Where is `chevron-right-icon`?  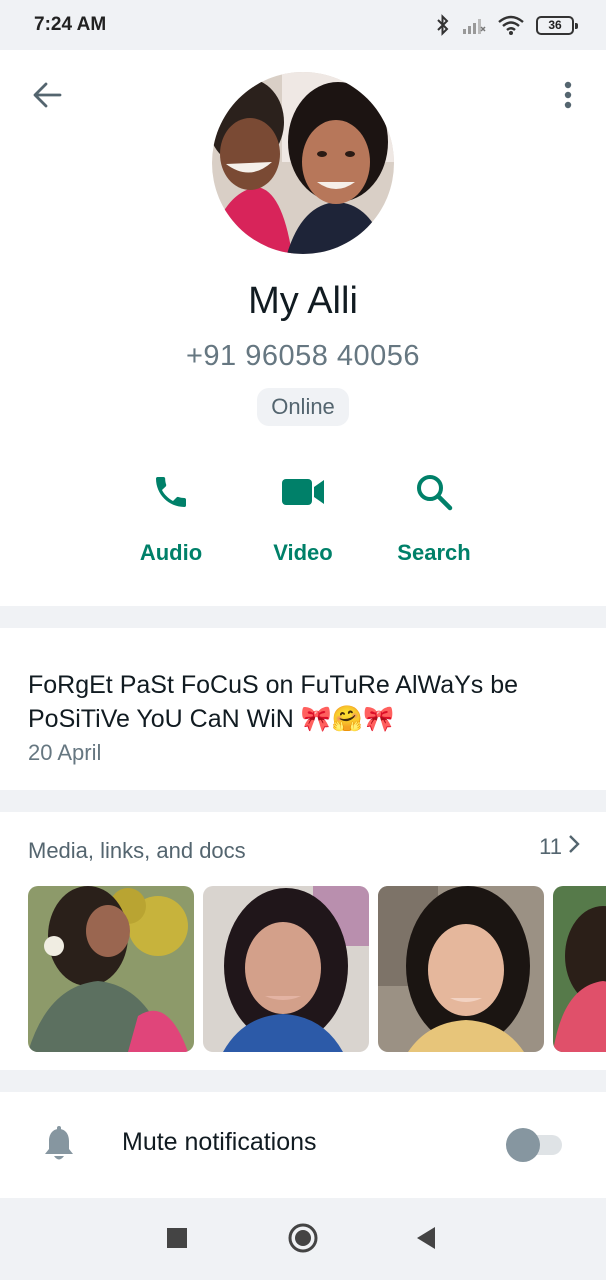
chevron-right-icon is located at coordinates (574, 847).